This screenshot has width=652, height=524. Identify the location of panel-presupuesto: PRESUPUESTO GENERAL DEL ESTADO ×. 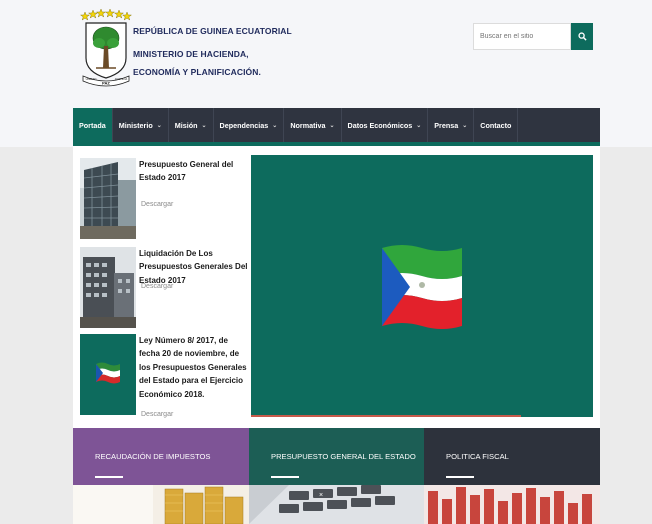
(336, 476).